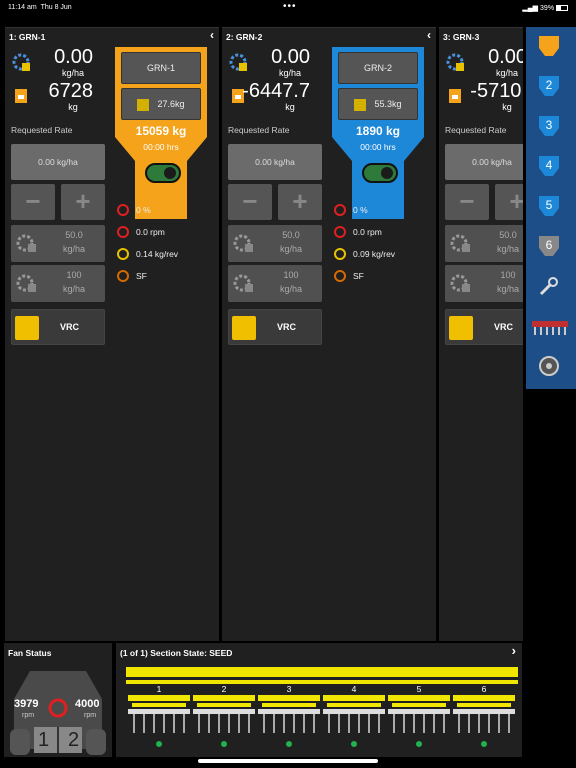 Image resolution: width=576 pixels, height=768 pixels. What do you see at coordinates (171, 104) in the screenshot?
I see `tank-weight-value: 27.6kg` at bounding box center [171, 104].